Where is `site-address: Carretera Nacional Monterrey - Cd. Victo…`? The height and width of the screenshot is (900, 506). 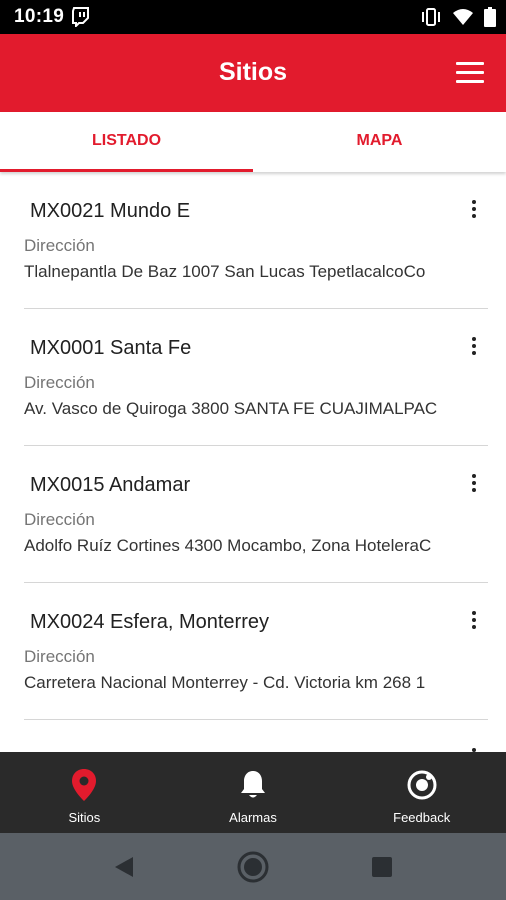 site-address: Carretera Nacional Monterrey - Cd. Victo… is located at coordinates (225, 682).